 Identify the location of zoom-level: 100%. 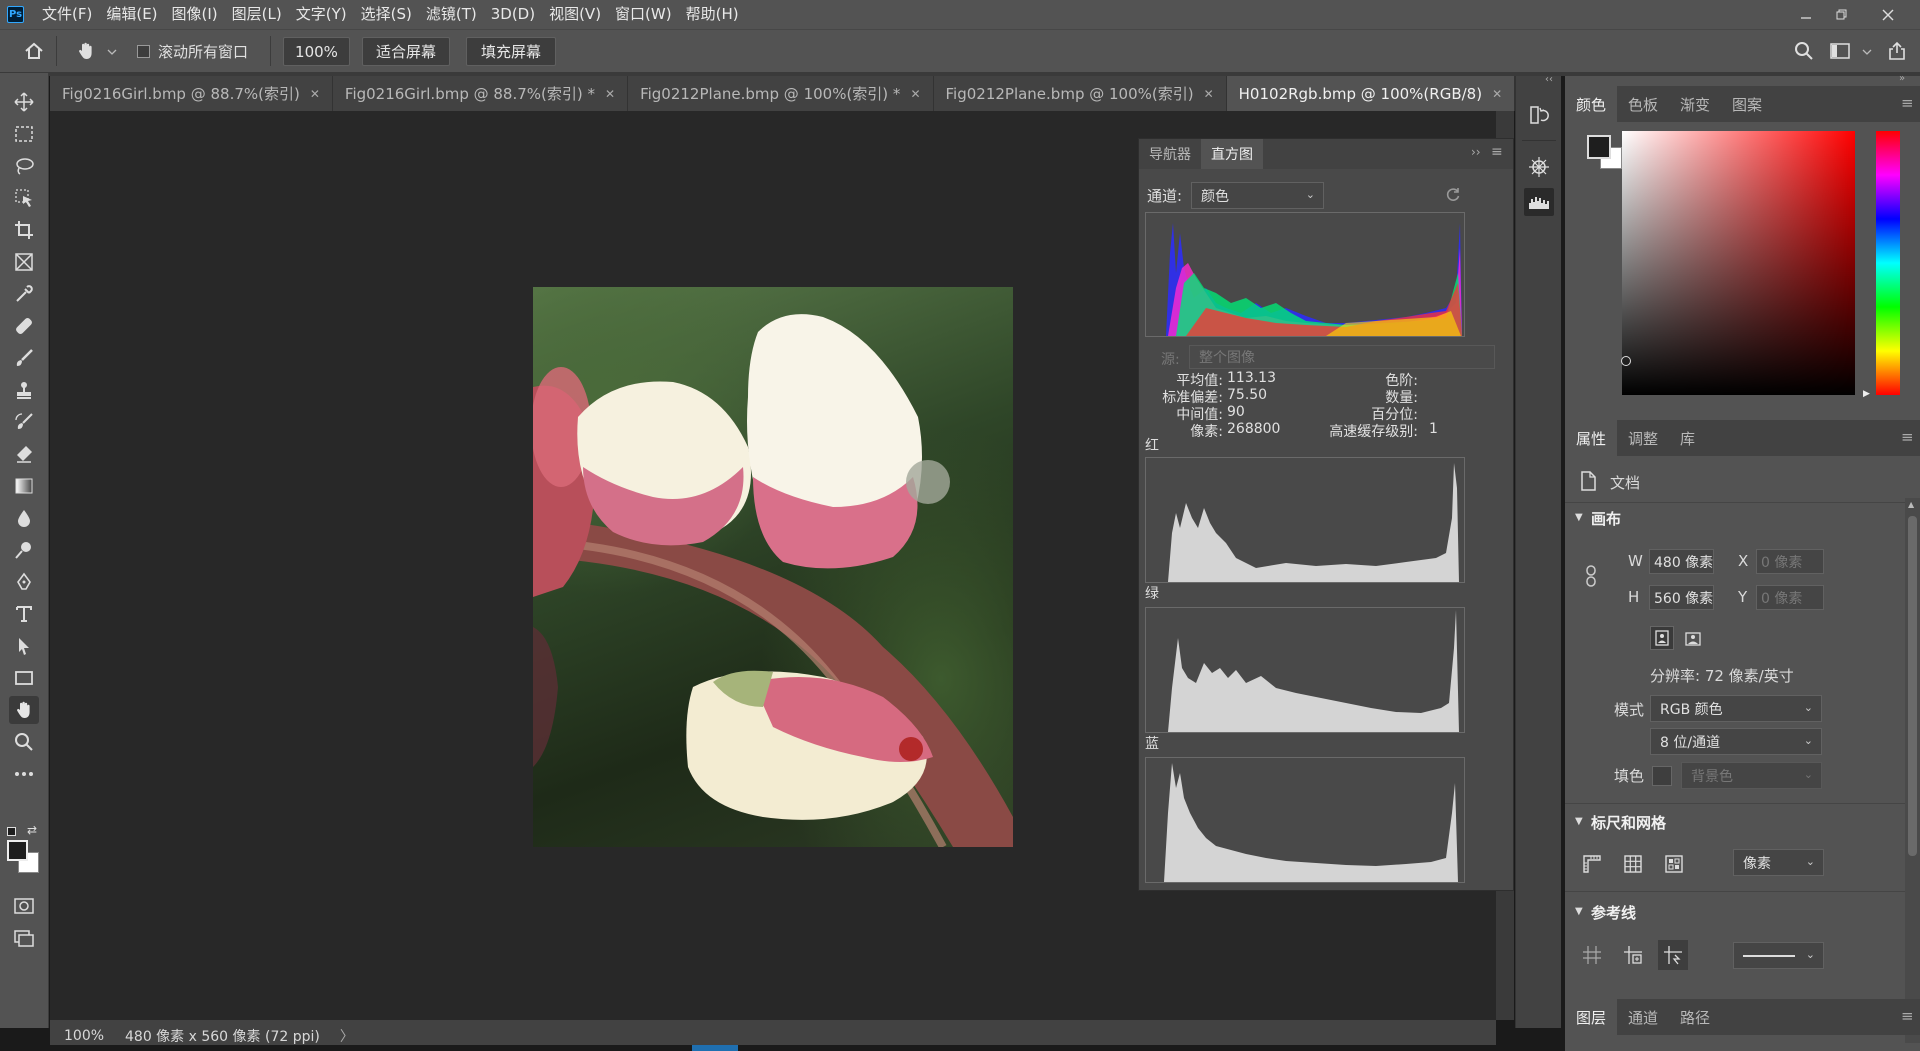
(94, 1036).